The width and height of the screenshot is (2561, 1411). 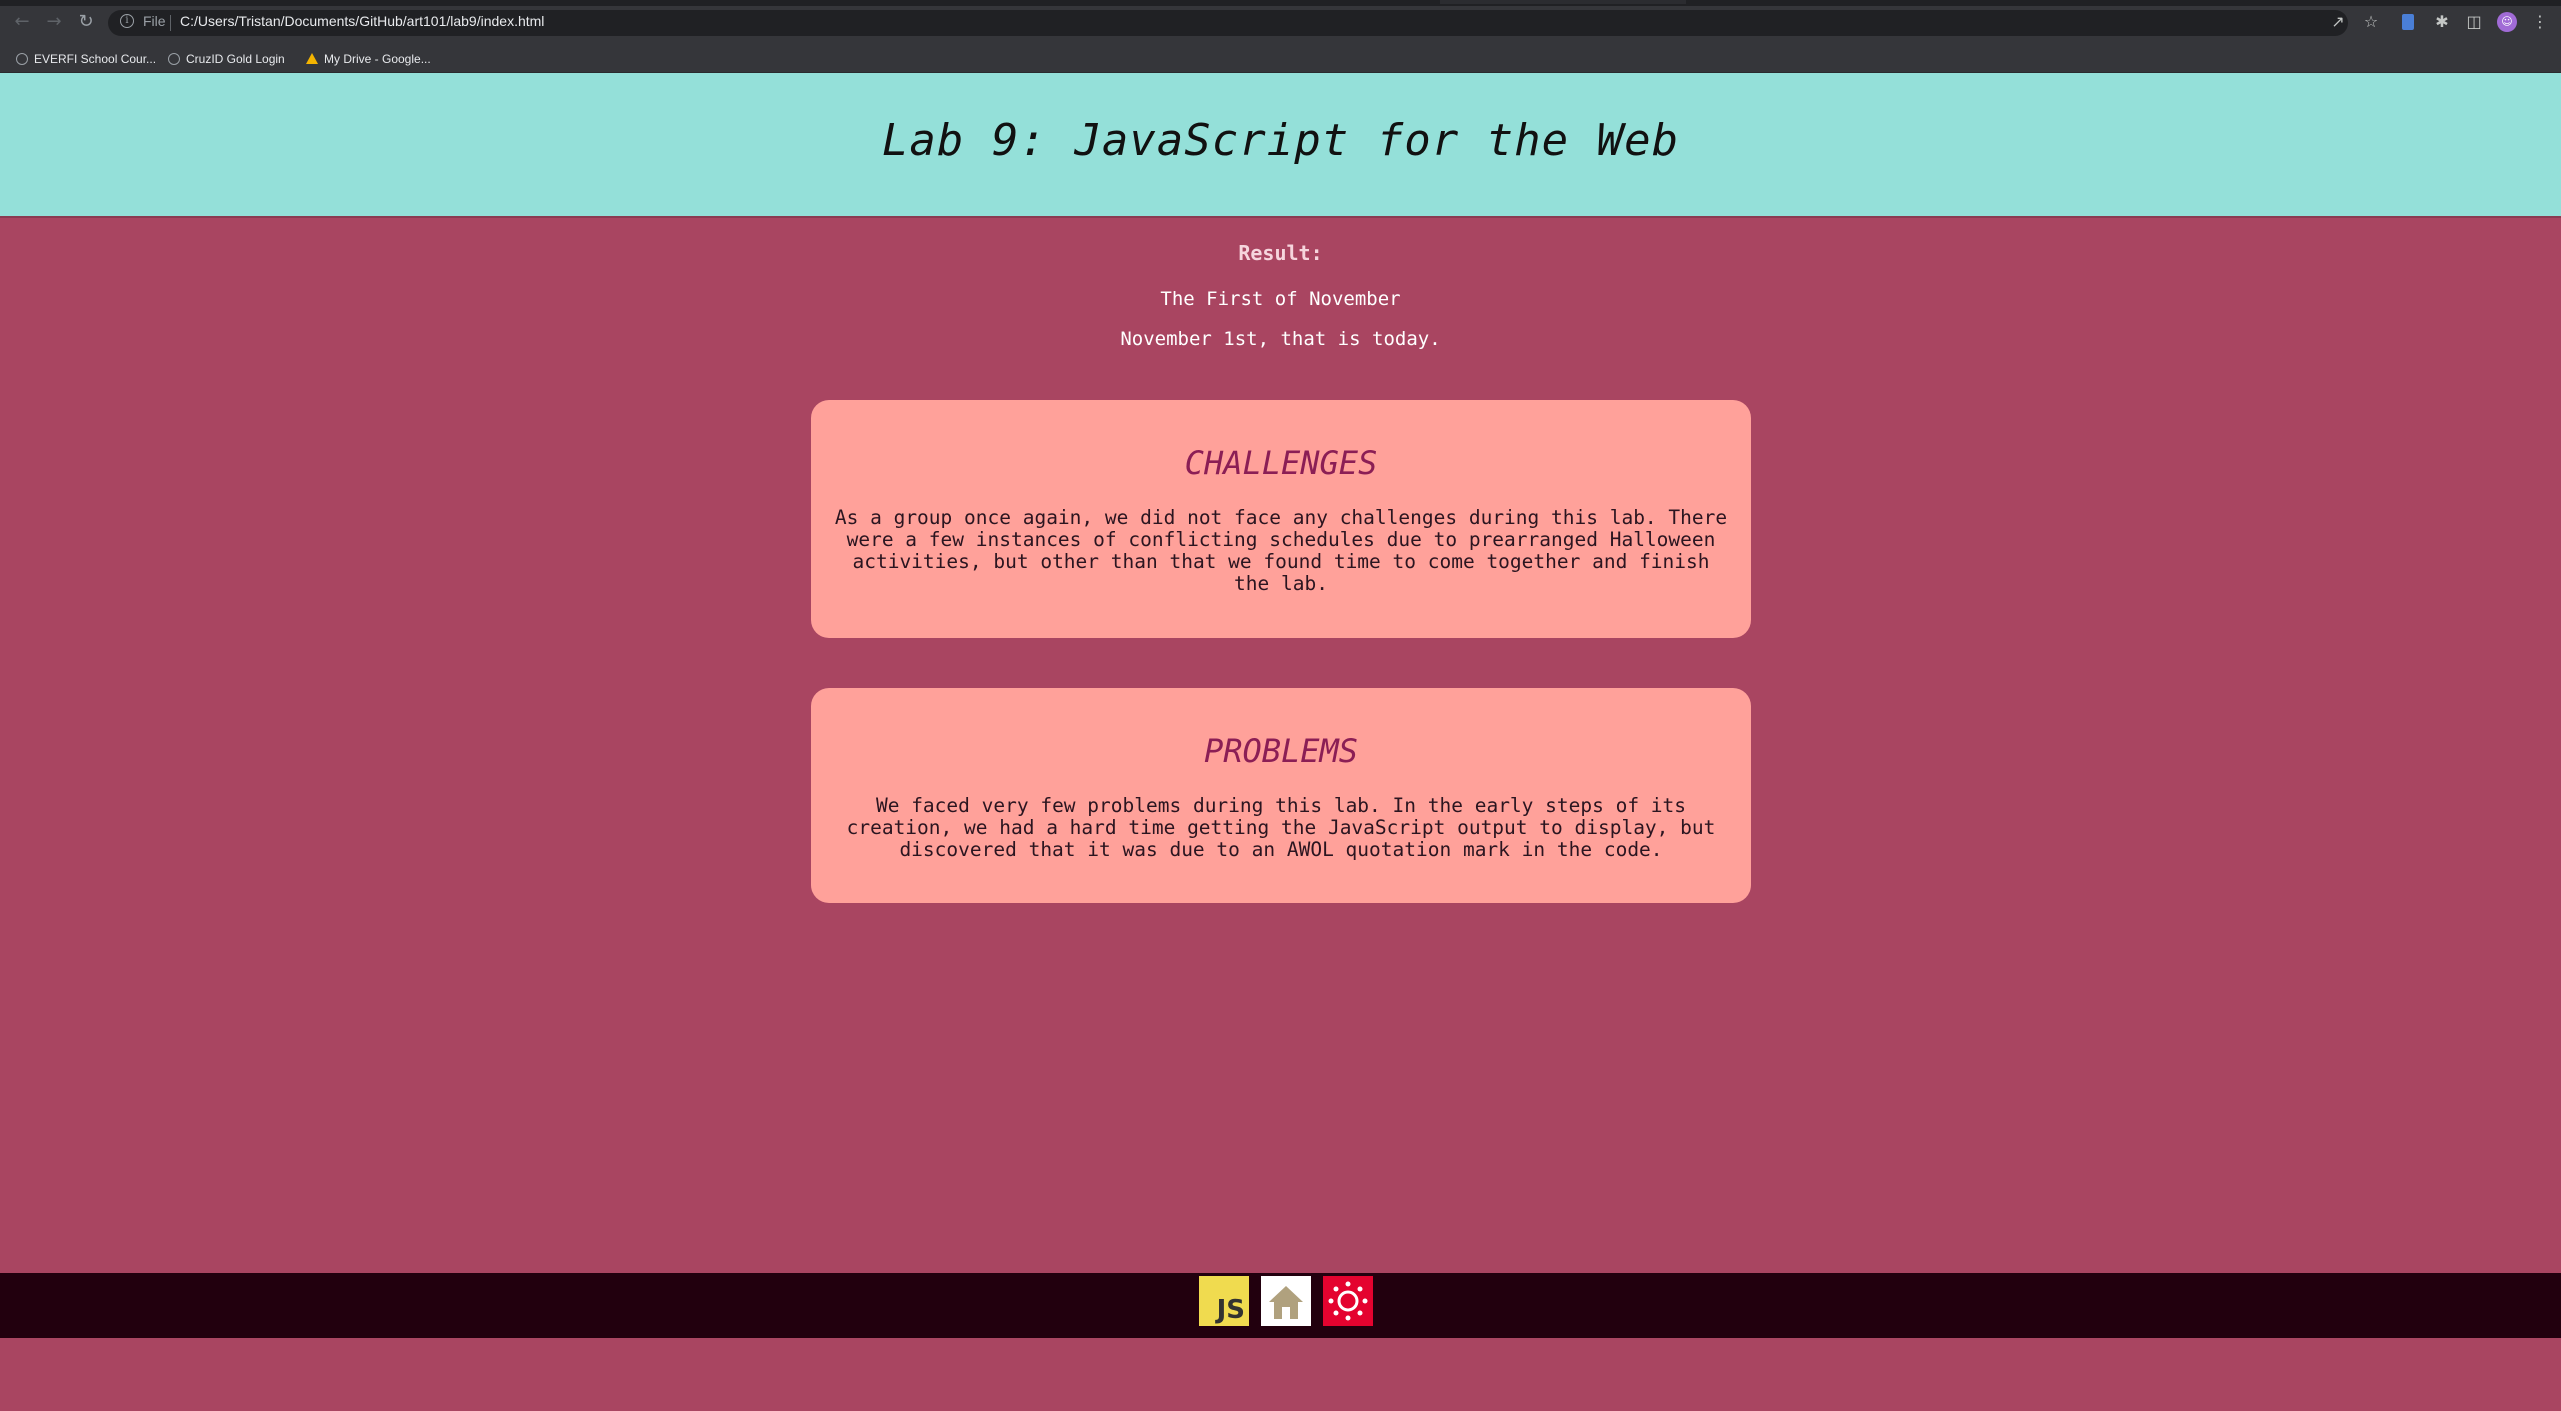 What do you see at coordinates (127, 21) in the screenshot?
I see `site-info-icon: i` at bounding box center [127, 21].